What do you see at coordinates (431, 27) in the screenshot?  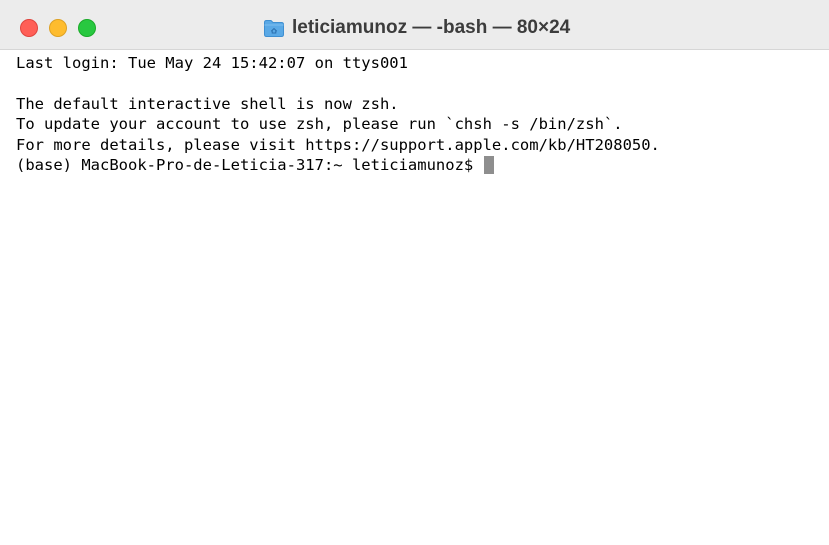 I see `window-title: leticiamunoz — -bash — 80×24` at bounding box center [431, 27].